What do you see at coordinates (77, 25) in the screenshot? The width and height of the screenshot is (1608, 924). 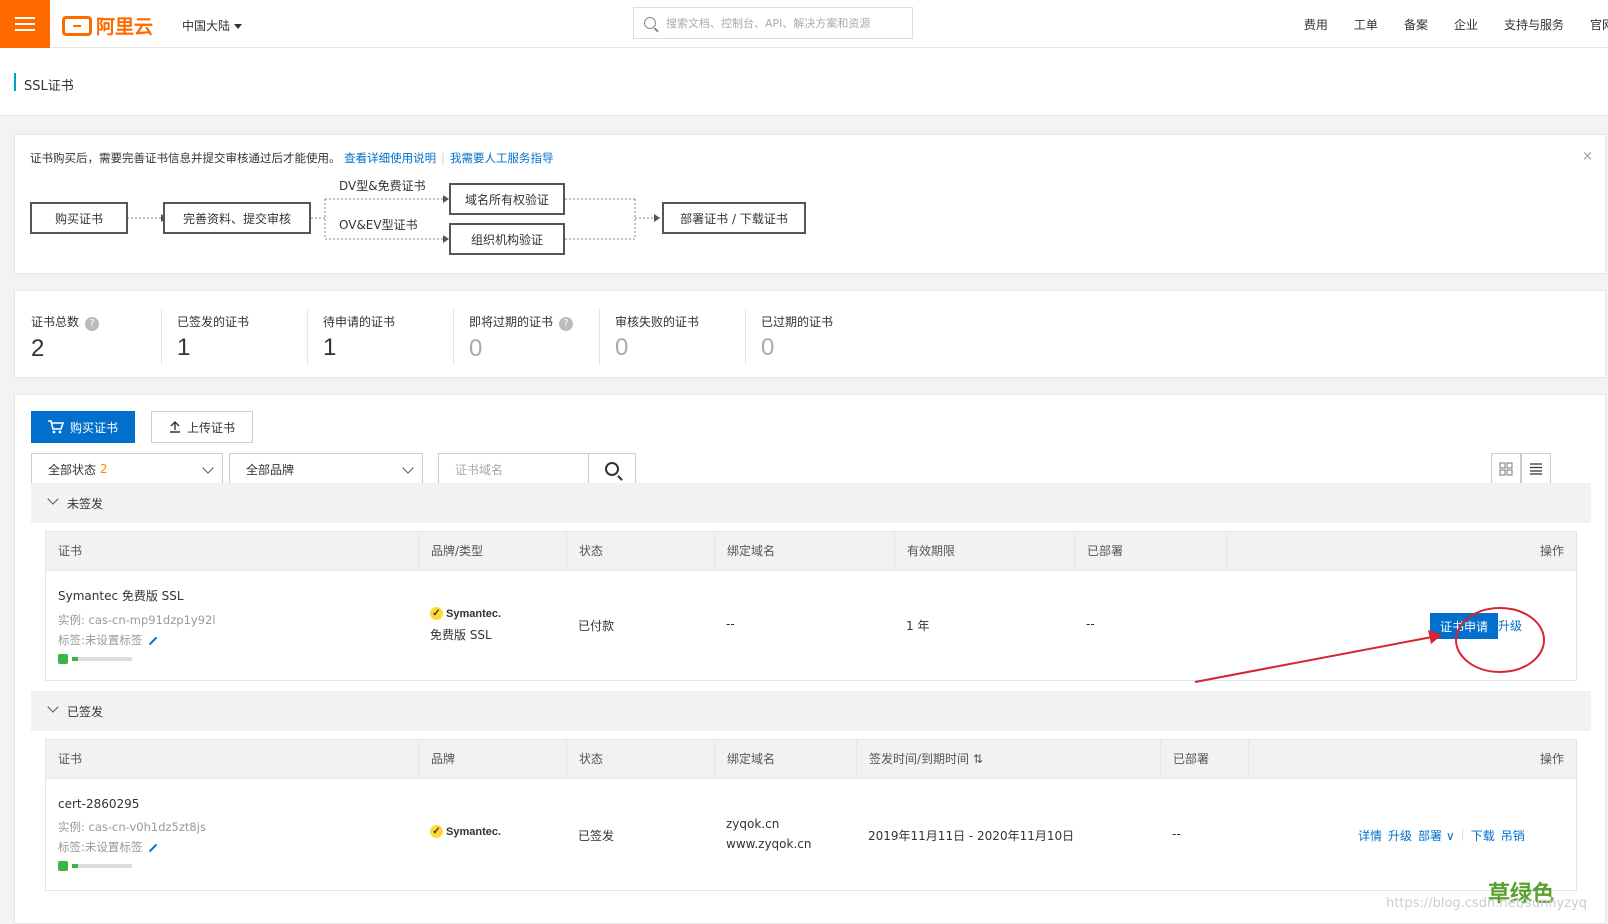 I see `logo-mark-icon` at bounding box center [77, 25].